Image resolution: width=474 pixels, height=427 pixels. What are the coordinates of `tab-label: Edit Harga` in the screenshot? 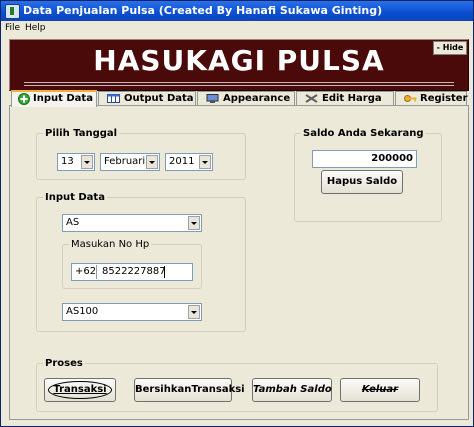 It's located at (352, 98).